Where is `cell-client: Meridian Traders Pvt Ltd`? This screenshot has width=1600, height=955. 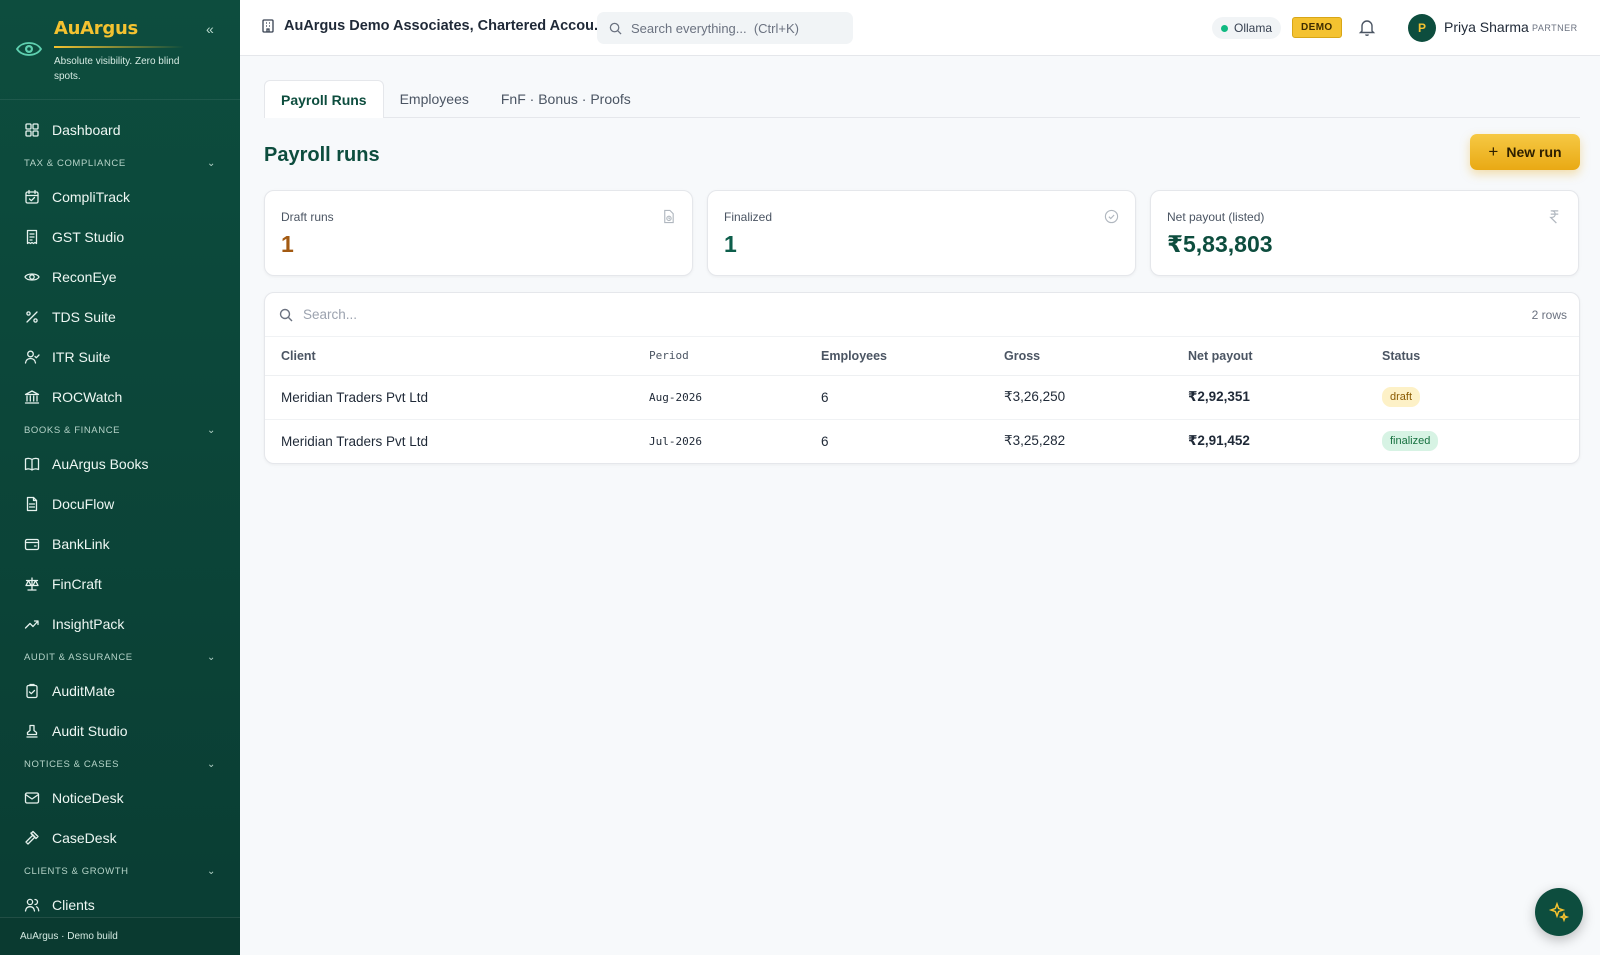 cell-client: Meridian Traders Pvt Ltd is located at coordinates (449, 397).